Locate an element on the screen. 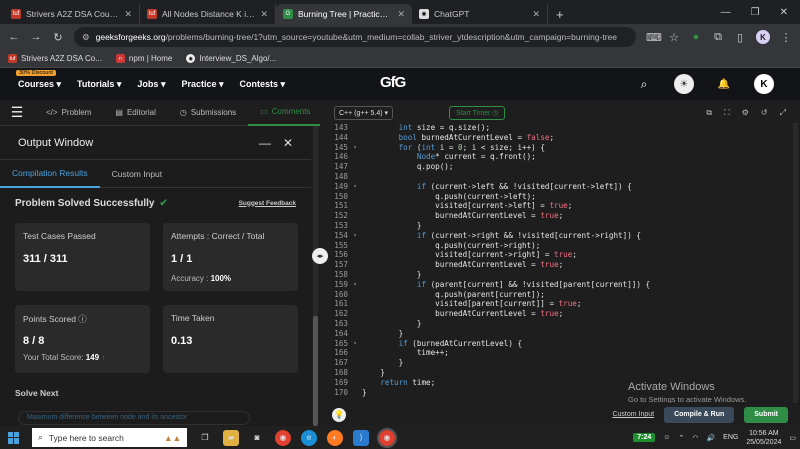 Image resolution: width=800 pixels, height=449 pixels. code-line: 150 q.push(current->left); is located at coordinates (565, 197).